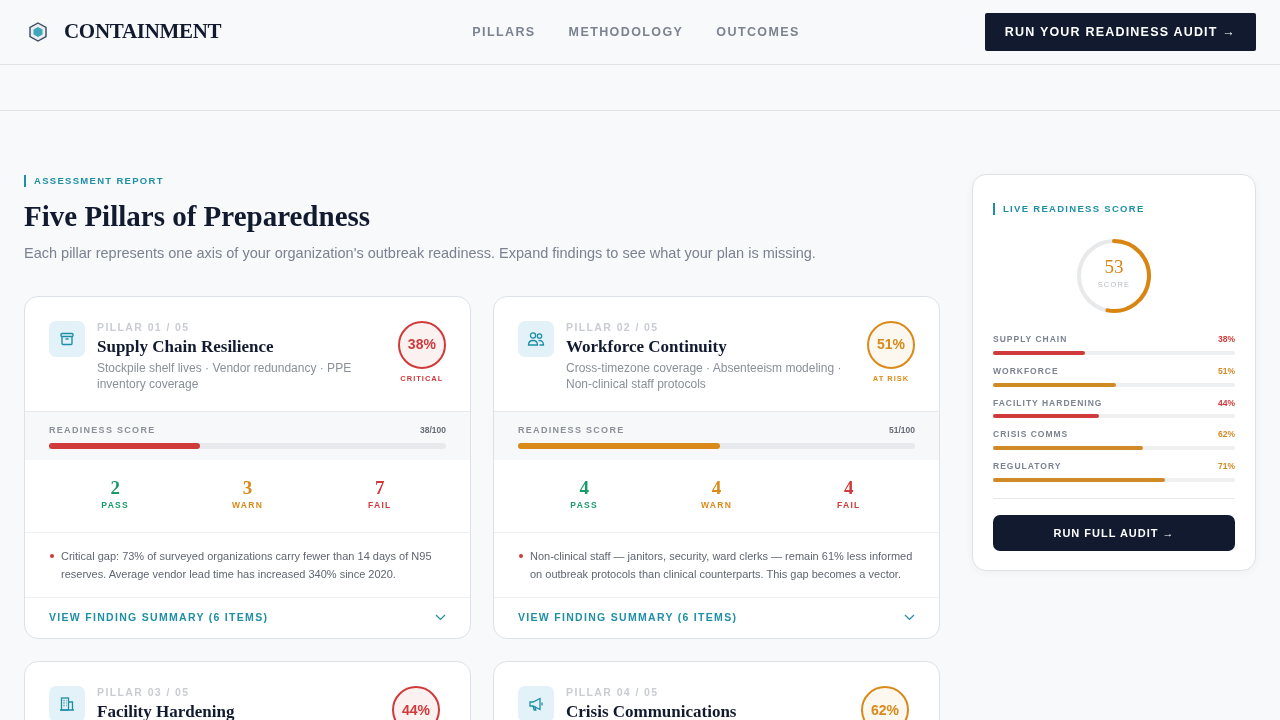  Describe the element at coordinates (416, 703) in the screenshot. I see `percent-badge: 44%` at that location.